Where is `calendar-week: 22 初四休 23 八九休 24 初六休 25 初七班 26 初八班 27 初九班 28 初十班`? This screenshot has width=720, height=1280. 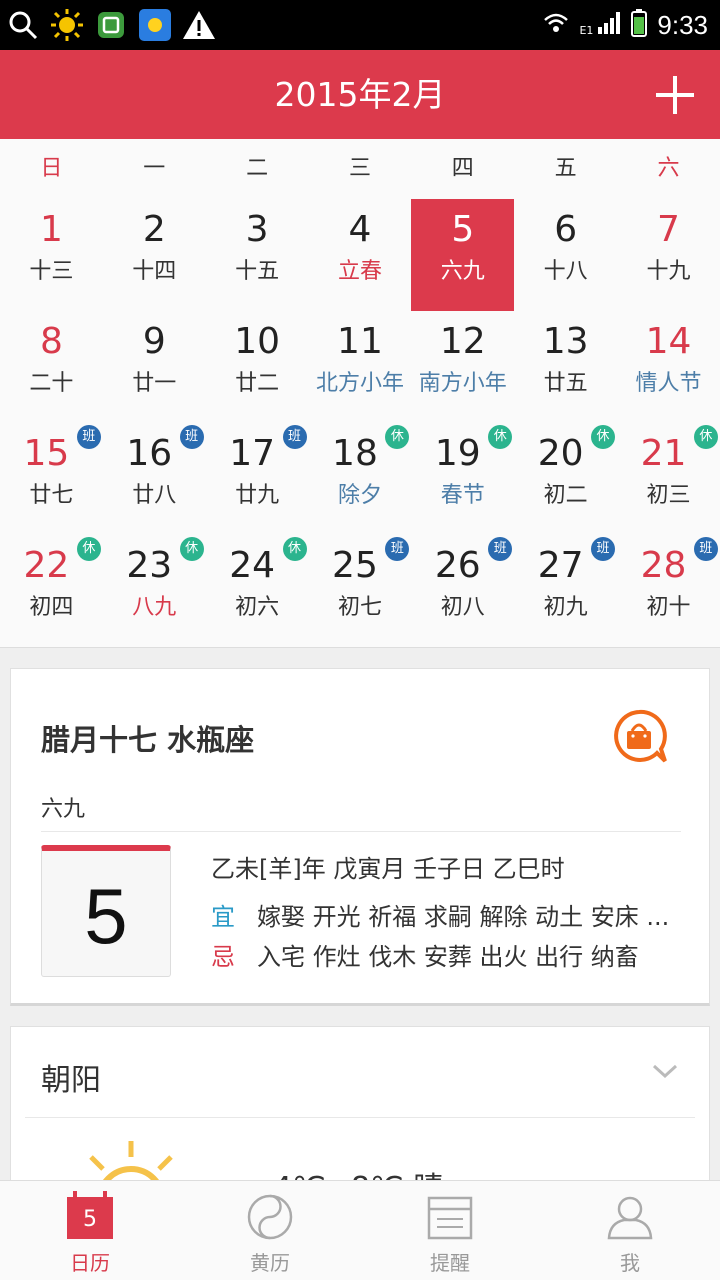 calendar-week: 22 初四休 23 八九休 24 初六休 25 初七班 26 初八班 27 初九班 28 初十班 is located at coordinates (360, 591).